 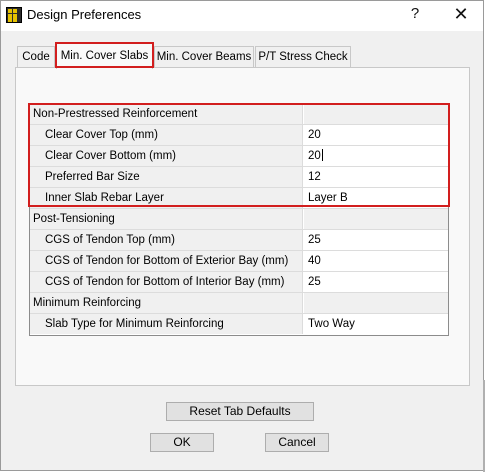 I want to click on reset-tab-defaults-button: Reset Tab Defaults, so click(x=240, y=411).